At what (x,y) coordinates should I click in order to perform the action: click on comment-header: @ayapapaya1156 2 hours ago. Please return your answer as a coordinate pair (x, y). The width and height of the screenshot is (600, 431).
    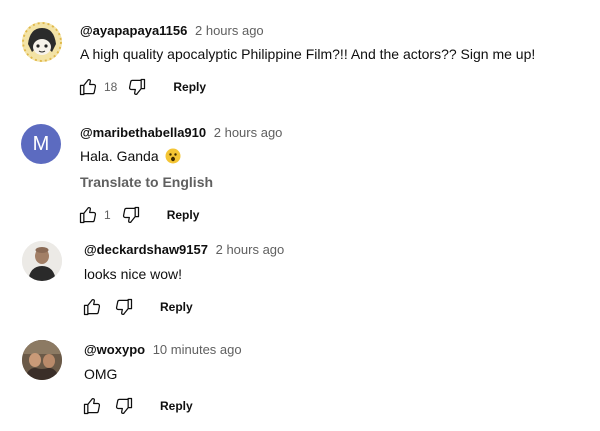
    Looking at the image, I should click on (172, 30).